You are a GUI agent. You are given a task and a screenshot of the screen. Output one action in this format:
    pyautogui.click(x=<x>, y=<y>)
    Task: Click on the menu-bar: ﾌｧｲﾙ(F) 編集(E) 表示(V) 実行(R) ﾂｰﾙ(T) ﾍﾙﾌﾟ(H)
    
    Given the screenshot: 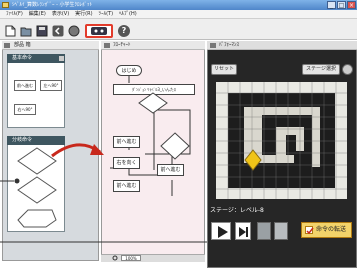 What is the action you would take?
    pyautogui.click(x=178, y=14)
    